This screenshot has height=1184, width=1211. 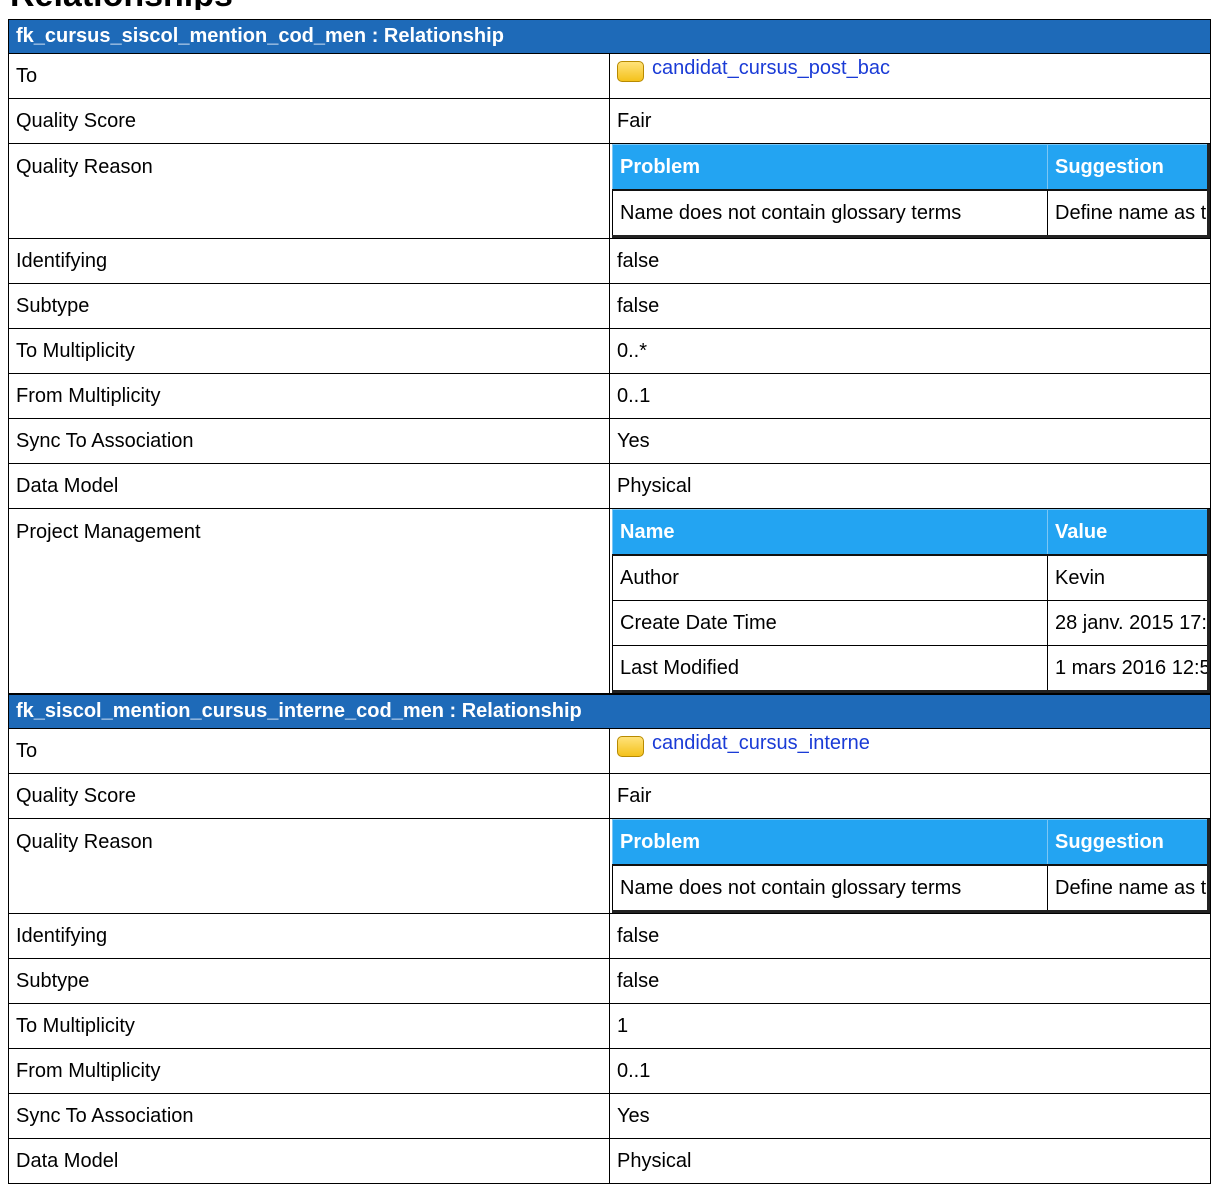 What do you see at coordinates (910, 351) in the screenshot?
I see `to-multiplicity-value: 0..*` at bounding box center [910, 351].